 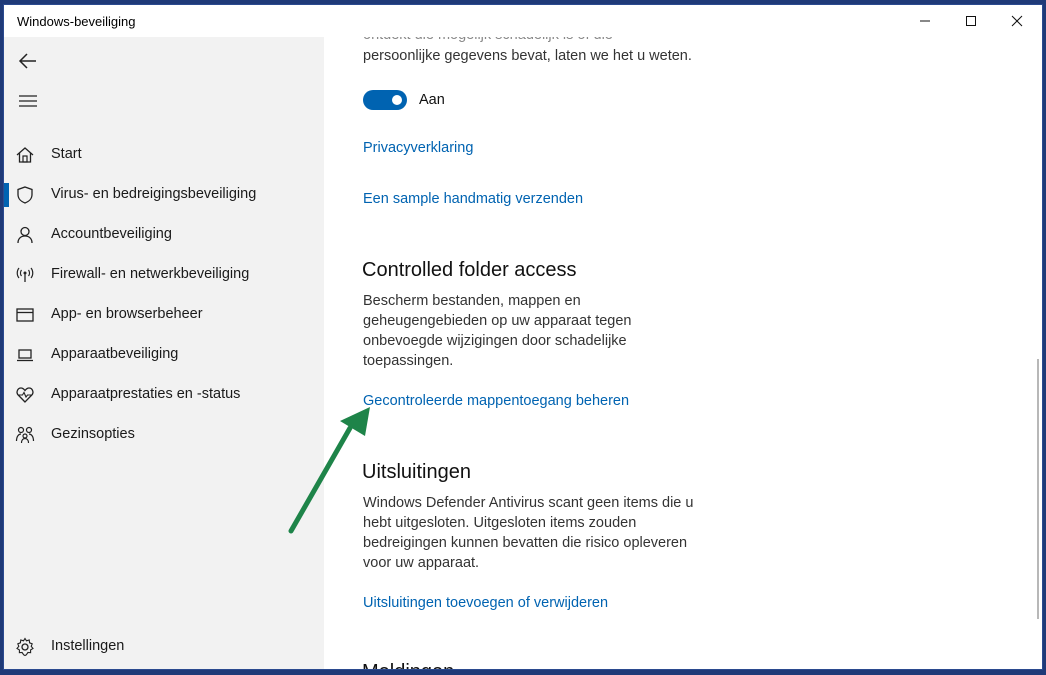 I want to click on sidebar-item-app-browser: App- en browserbeheer, so click(x=164, y=315).